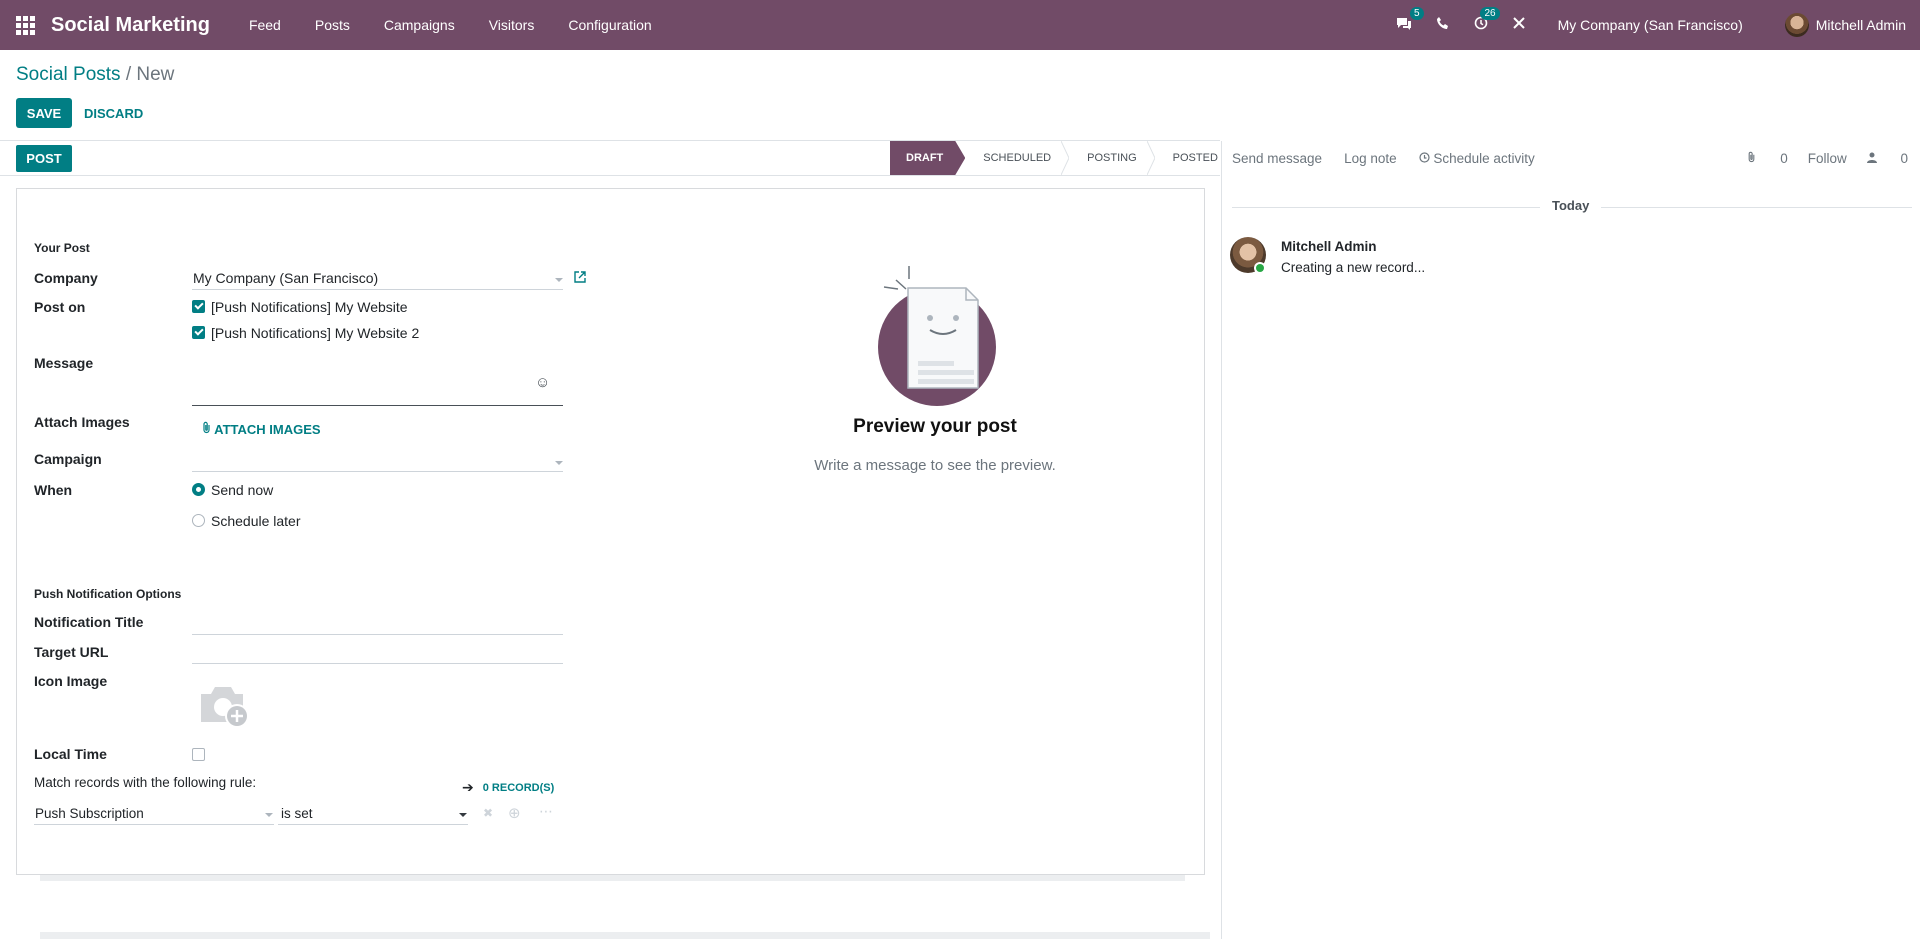 This screenshot has width=1920, height=939. Describe the element at coordinates (198, 489) in the screenshot. I see `send-now-radio` at that location.